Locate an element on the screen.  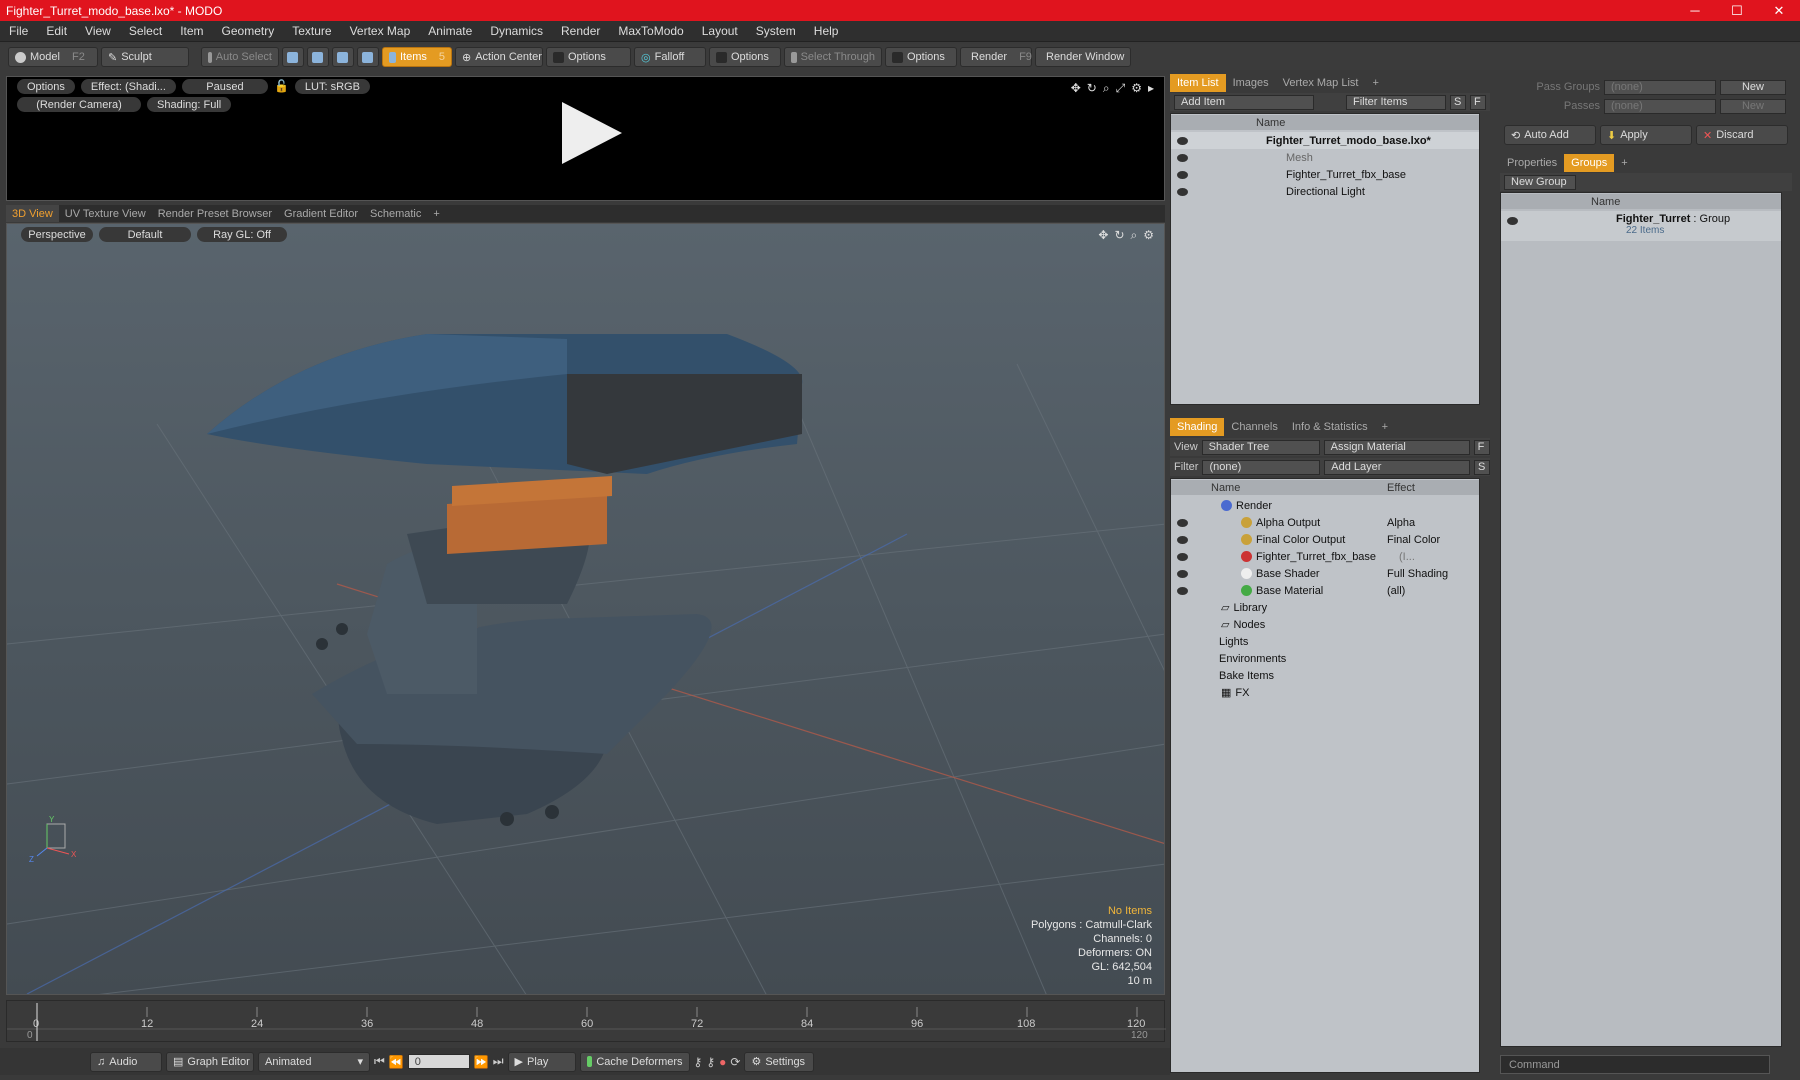
render-button: Render F9 is located at coordinates (996, 57).